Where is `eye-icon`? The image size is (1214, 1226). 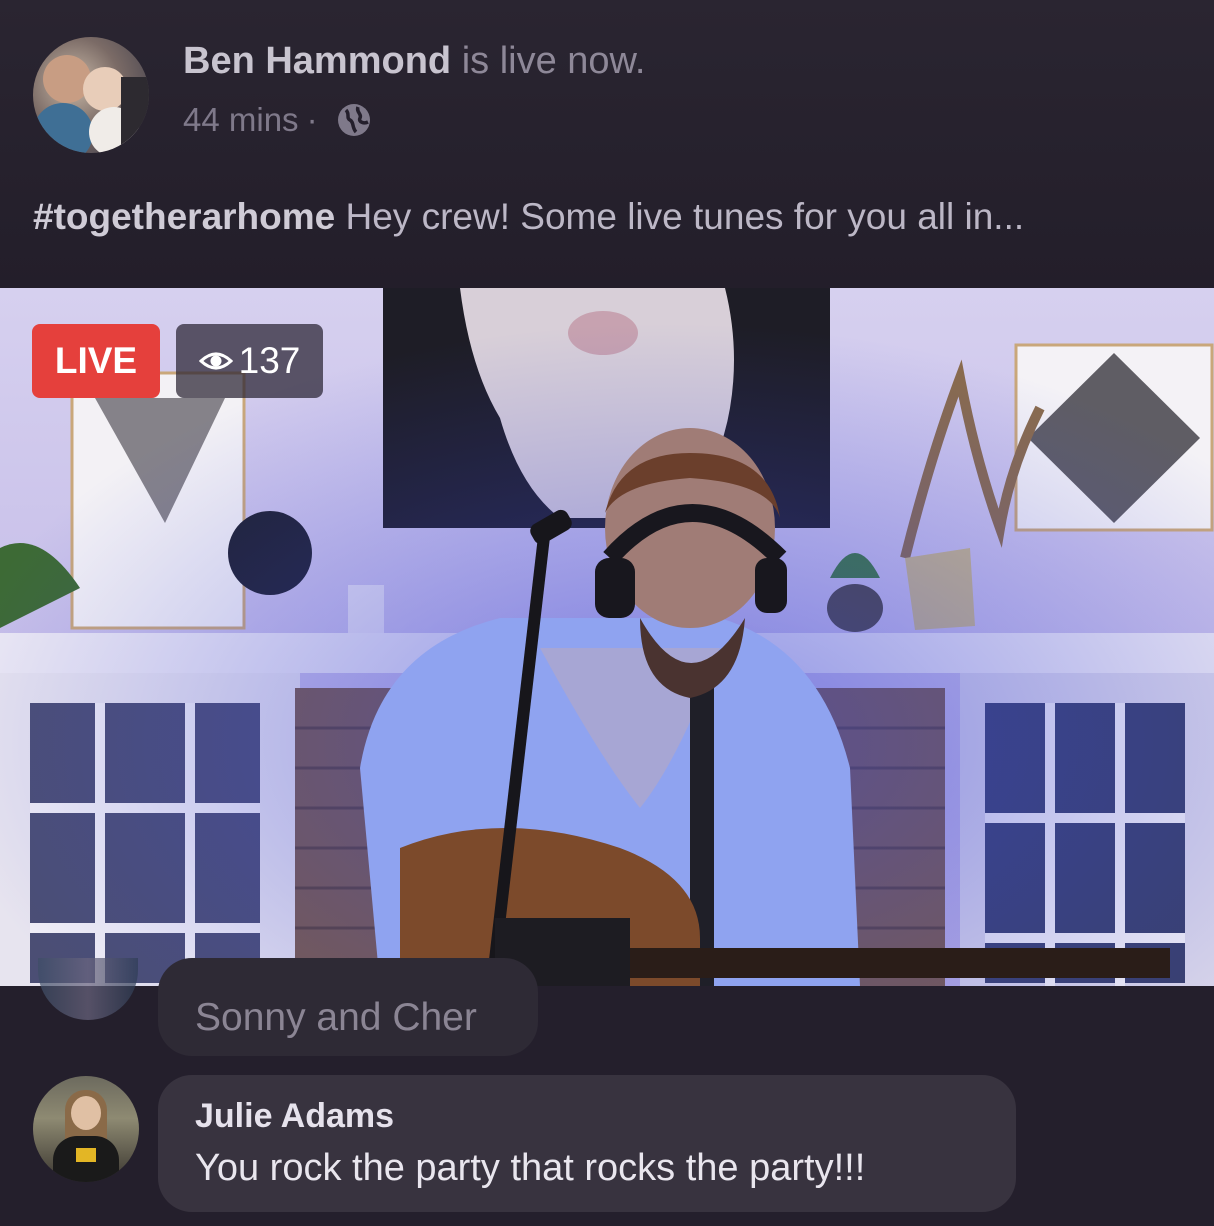
eye-icon is located at coordinates (215, 361).